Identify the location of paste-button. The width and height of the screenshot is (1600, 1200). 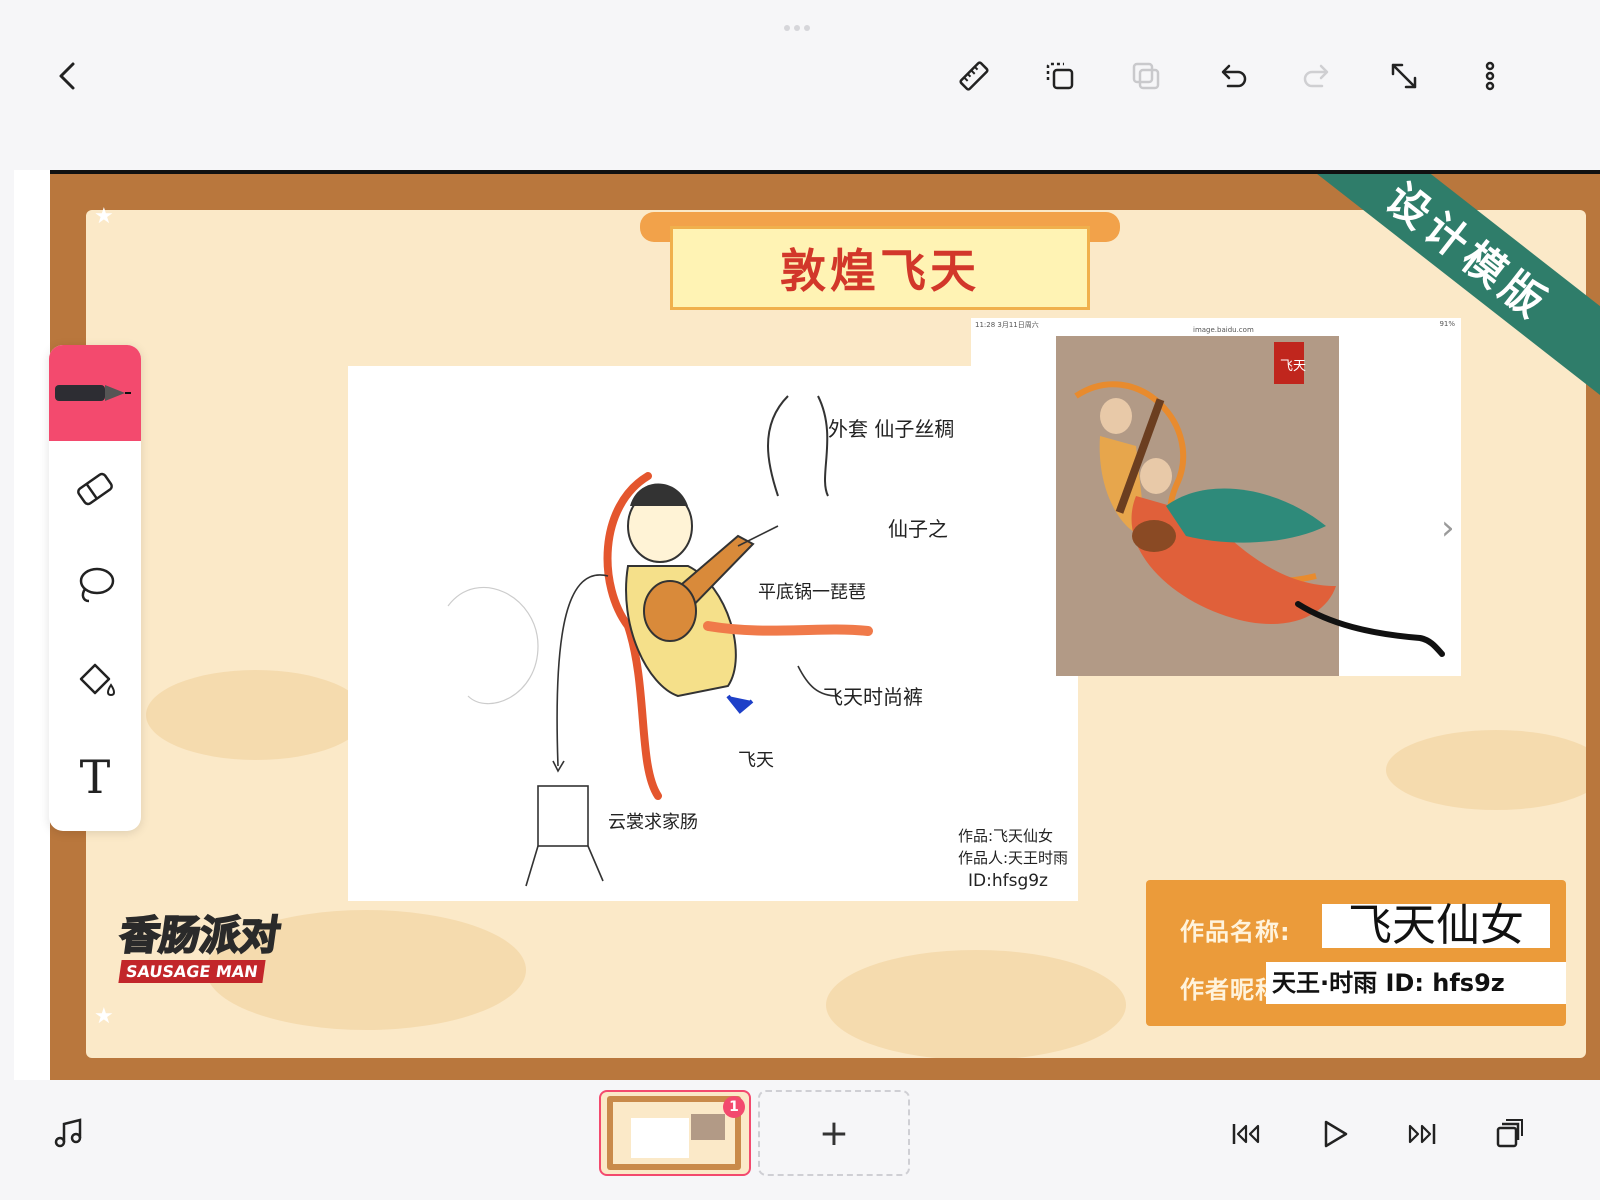
(1060, 76).